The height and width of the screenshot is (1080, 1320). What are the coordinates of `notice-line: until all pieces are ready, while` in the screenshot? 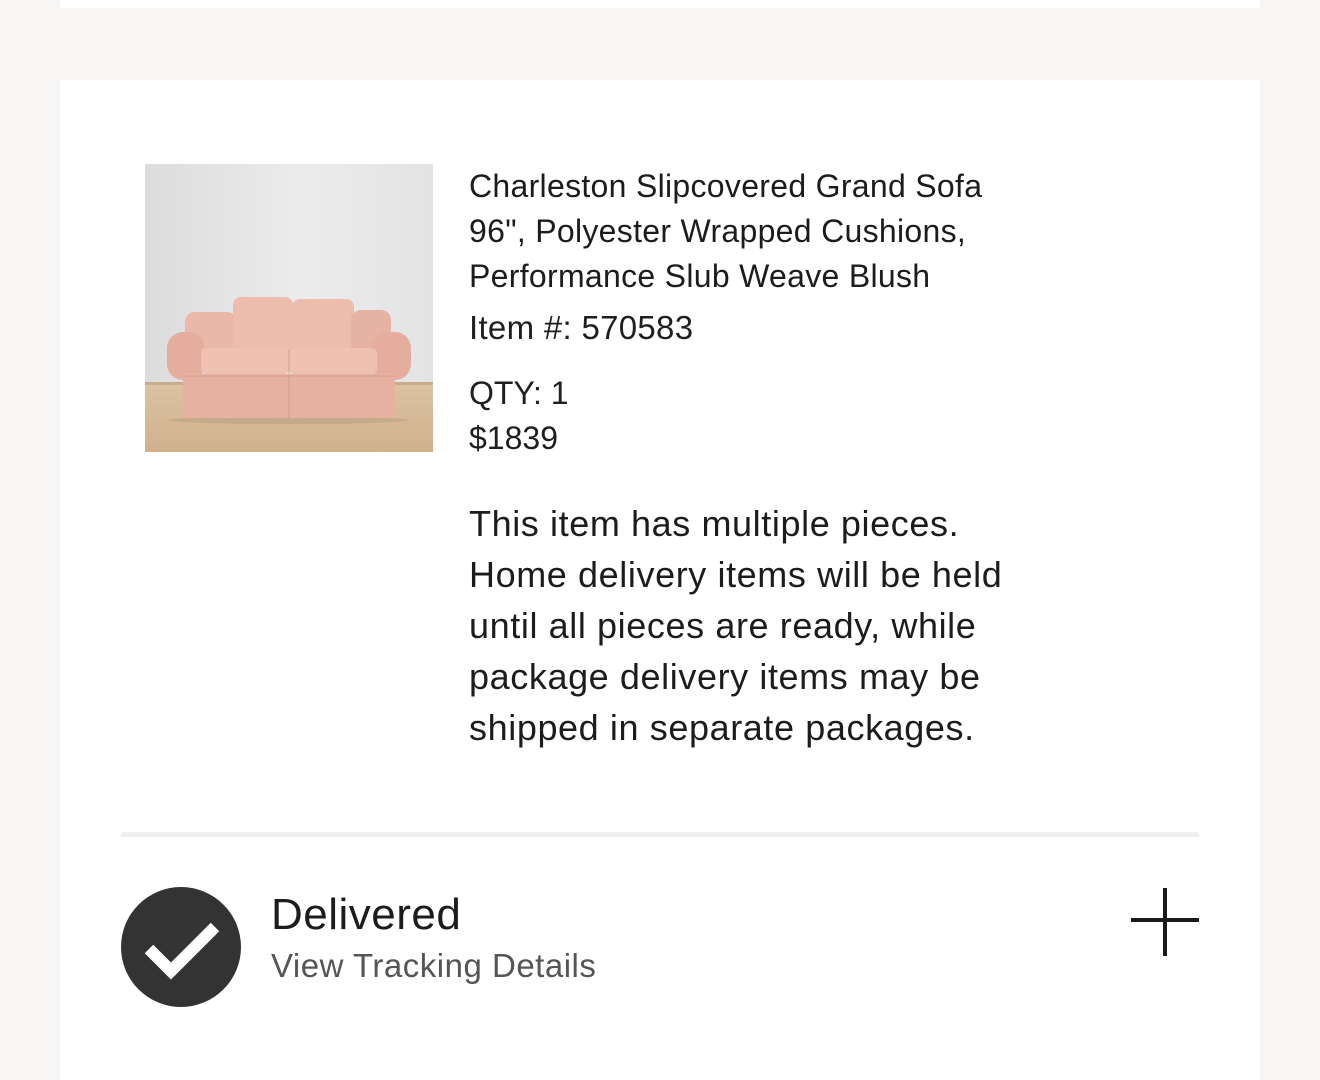 It's located at (723, 625).